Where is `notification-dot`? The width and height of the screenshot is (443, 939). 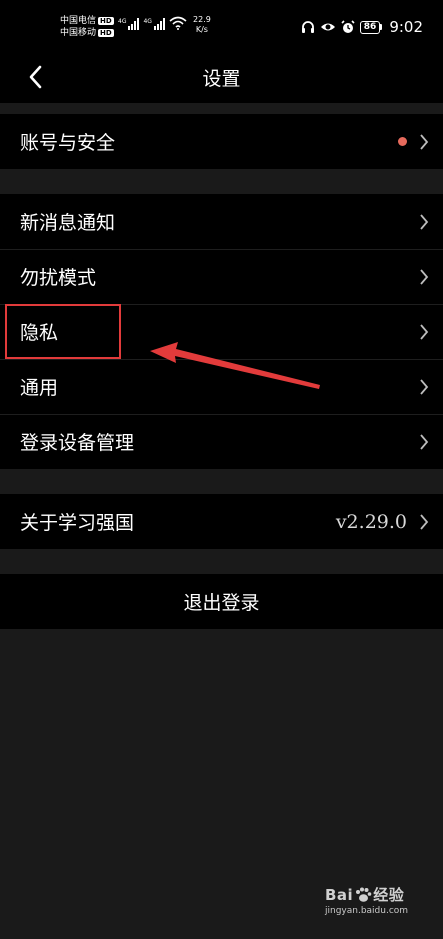
notification-dot is located at coordinates (402, 141).